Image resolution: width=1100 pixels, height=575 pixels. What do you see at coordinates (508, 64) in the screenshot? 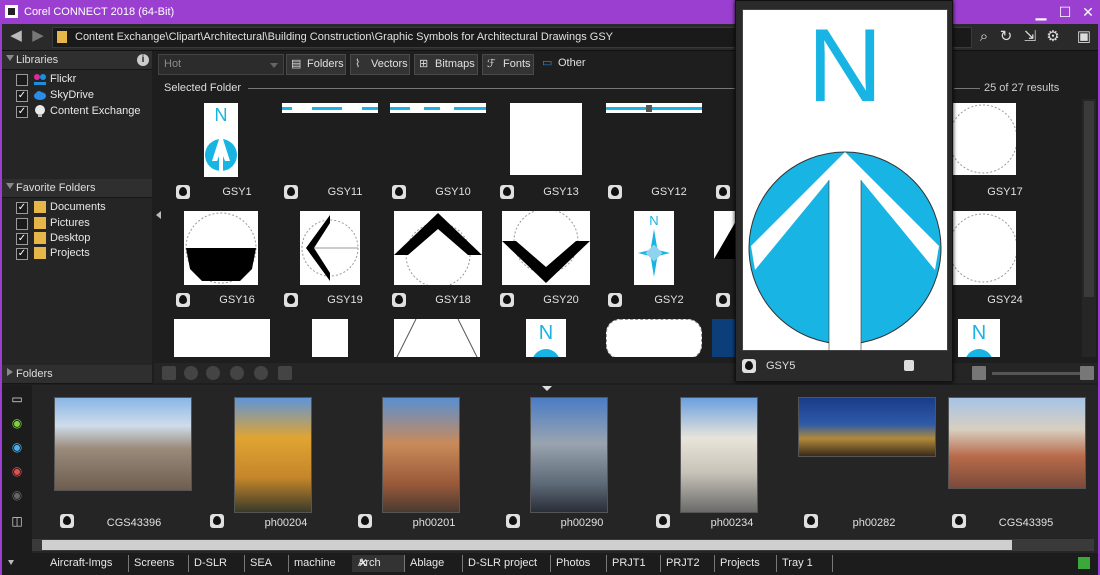
I see `filter-fonts-button: ℱ Fonts` at bounding box center [508, 64].